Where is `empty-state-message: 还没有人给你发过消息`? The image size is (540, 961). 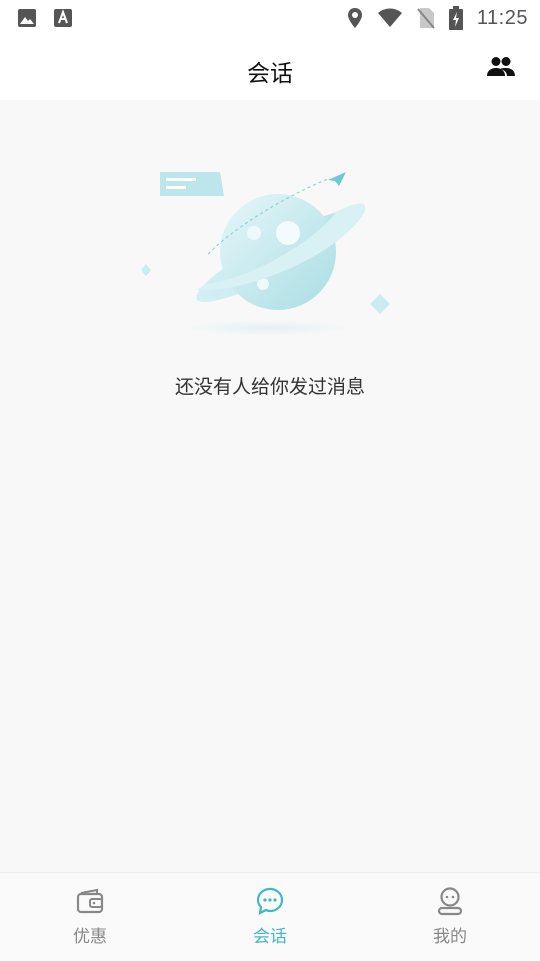
empty-state-message: 还没有人给你发过消息 is located at coordinates (269, 387).